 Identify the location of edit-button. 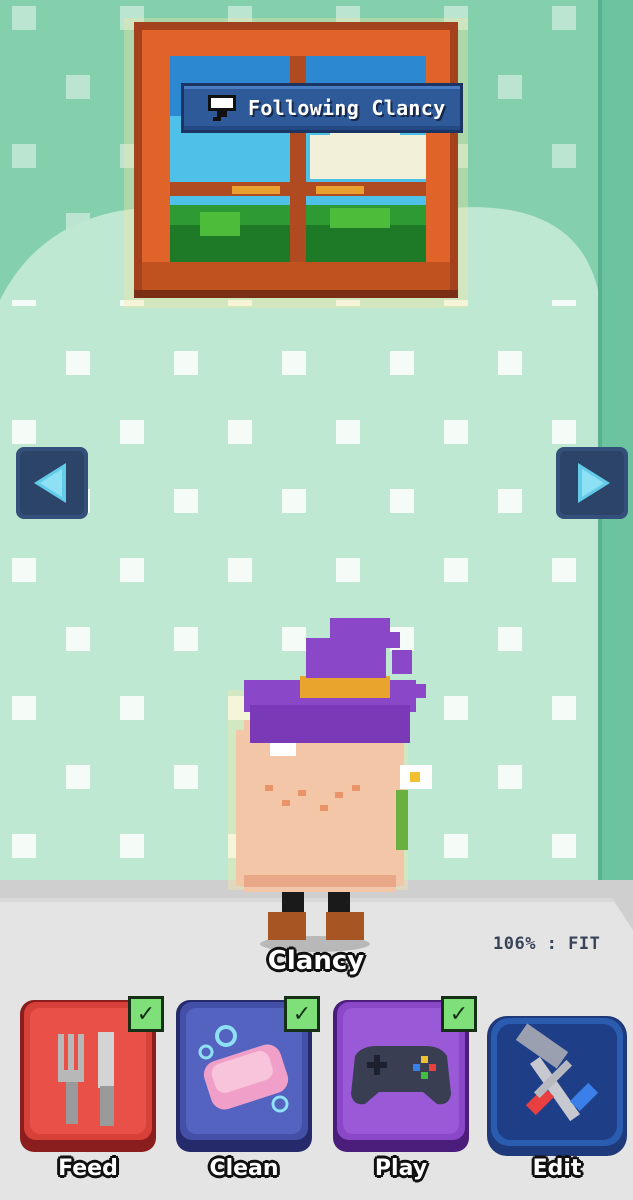
(557, 1076).